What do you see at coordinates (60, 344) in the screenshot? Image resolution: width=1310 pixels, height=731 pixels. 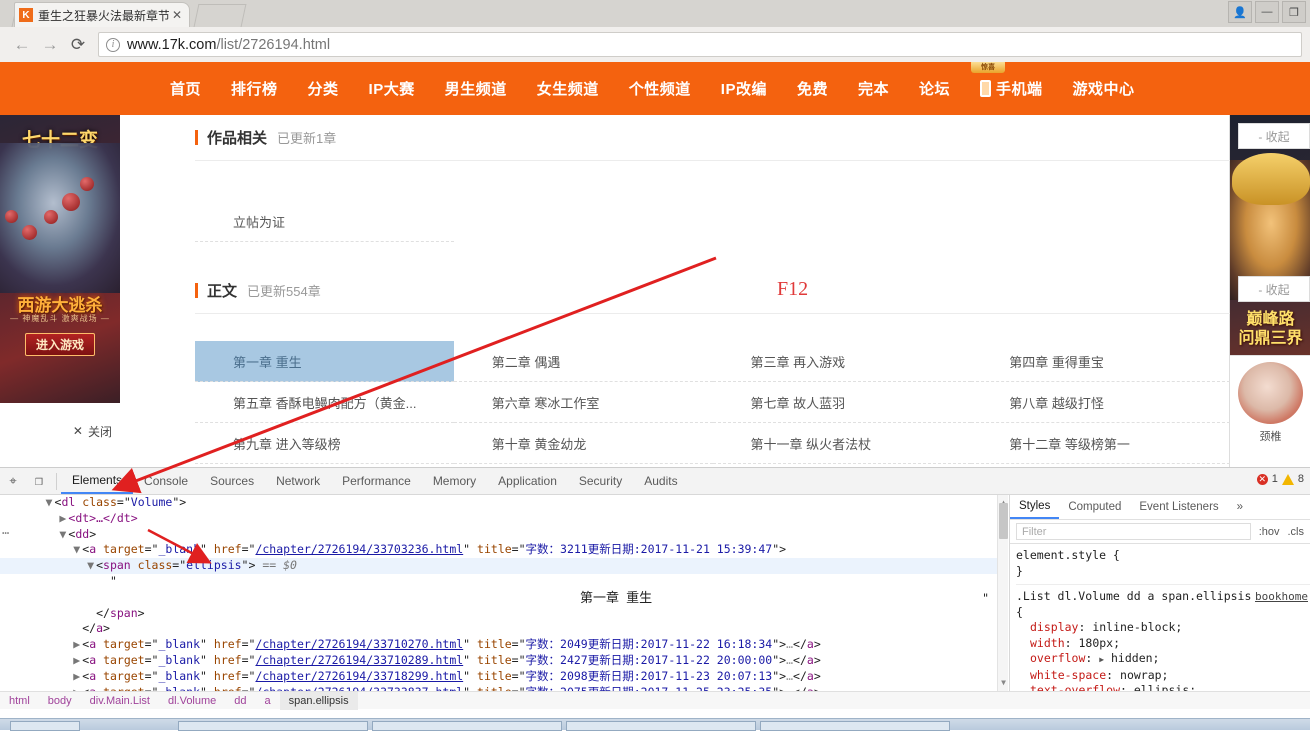 I see `enter-game-button: 进入游戏` at bounding box center [60, 344].